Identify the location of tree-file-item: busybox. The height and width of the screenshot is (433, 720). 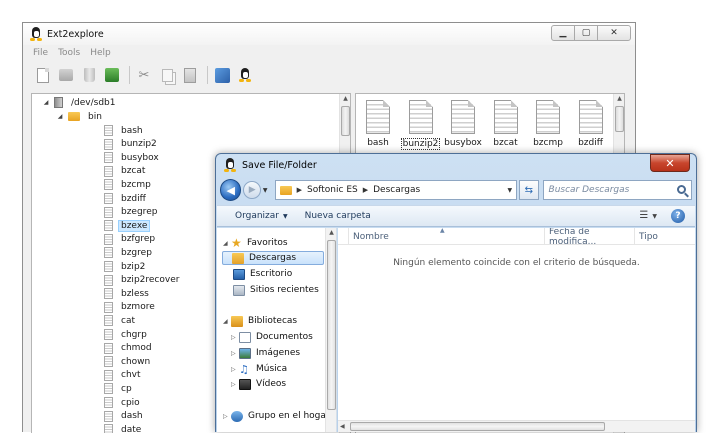
(133, 157).